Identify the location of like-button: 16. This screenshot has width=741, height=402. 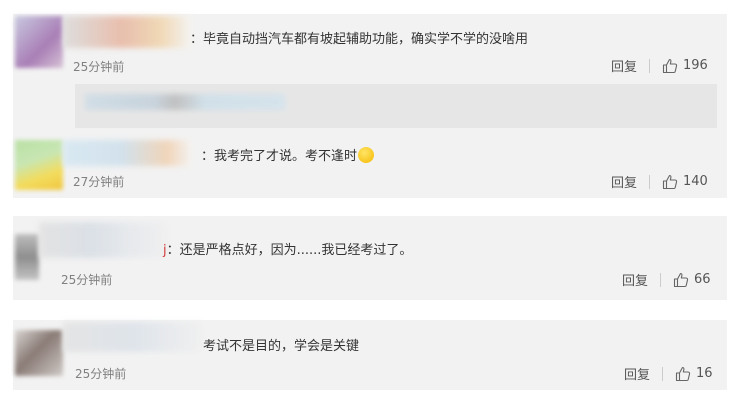
(694, 374).